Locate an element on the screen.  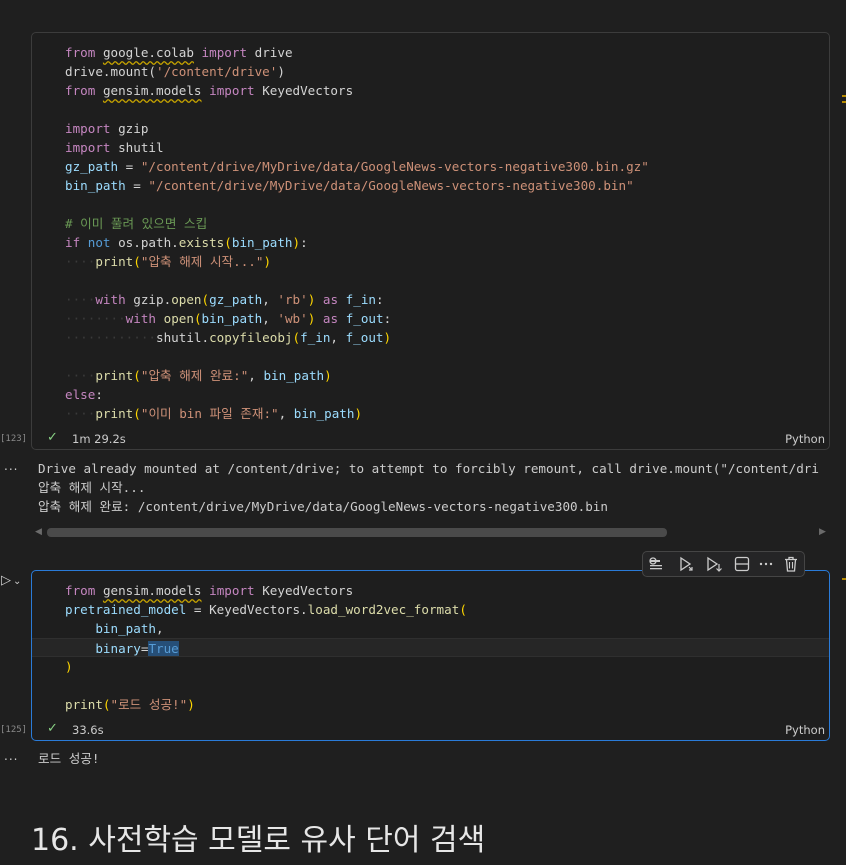
code-line: ····print("압축 해제 완료:", bin_path) is located at coordinates (447, 375).